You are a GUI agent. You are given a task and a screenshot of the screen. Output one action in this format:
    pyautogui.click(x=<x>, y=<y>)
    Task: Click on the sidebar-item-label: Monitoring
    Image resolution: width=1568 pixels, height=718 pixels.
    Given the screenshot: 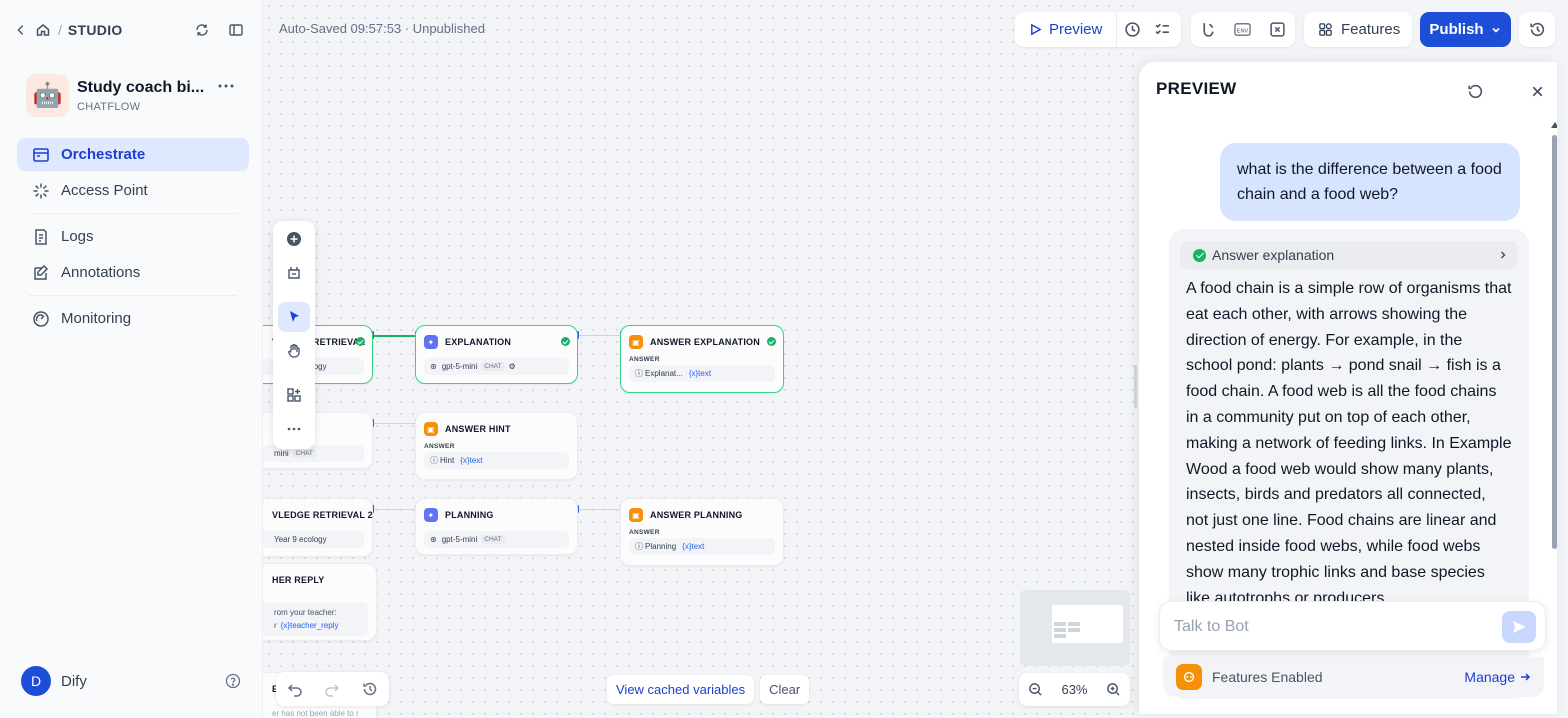 What is the action you would take?
    pyautogui.click(x=96, y=318)
    